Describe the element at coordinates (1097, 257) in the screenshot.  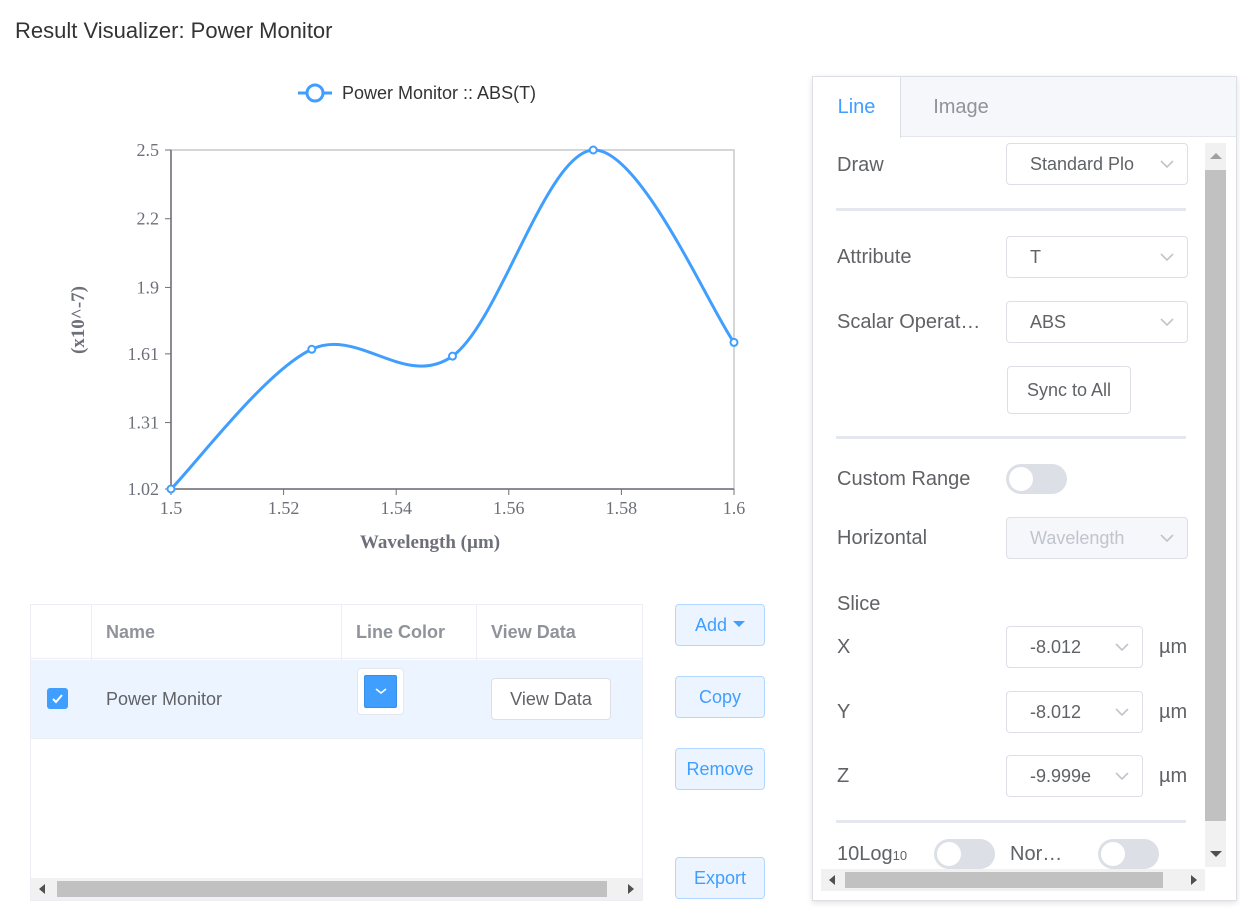
I see `attribute-select: T` at that location.